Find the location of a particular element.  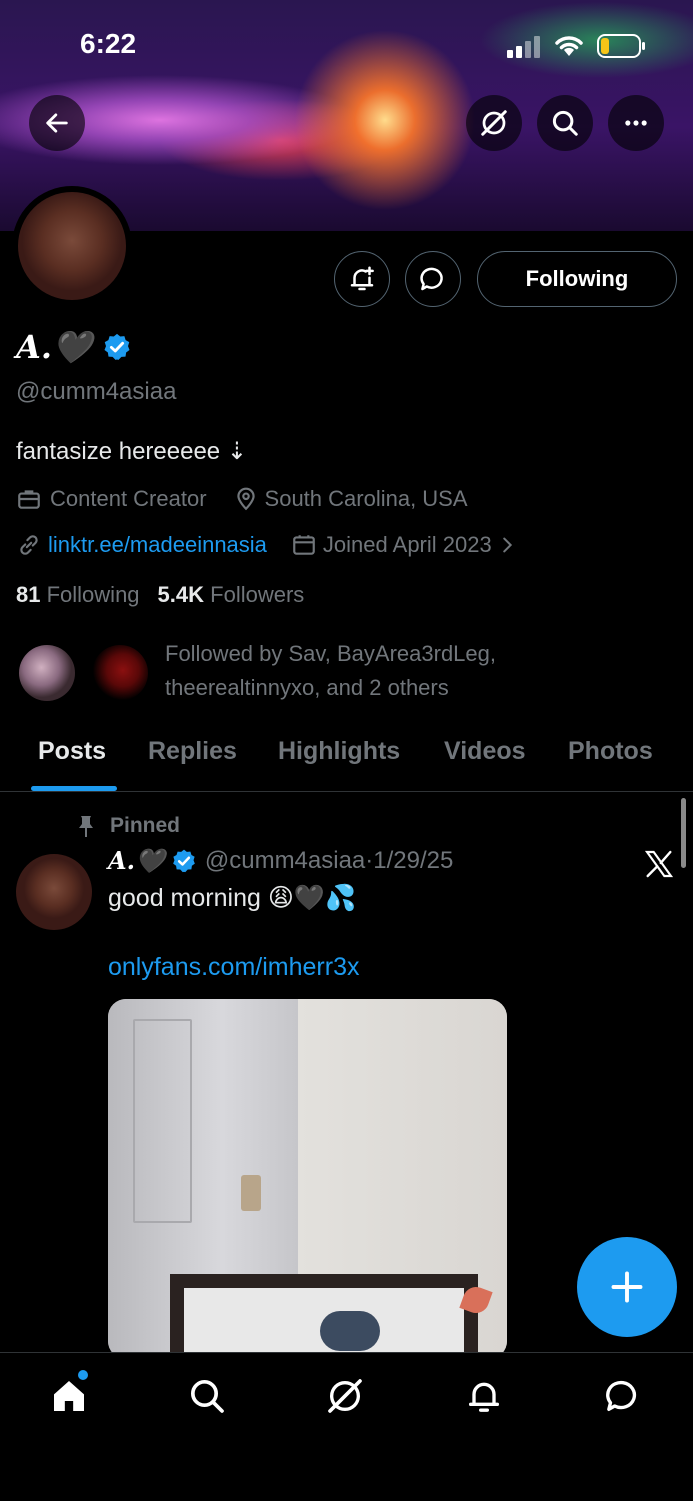

bell-icon is located at coordinates (484, 1397).